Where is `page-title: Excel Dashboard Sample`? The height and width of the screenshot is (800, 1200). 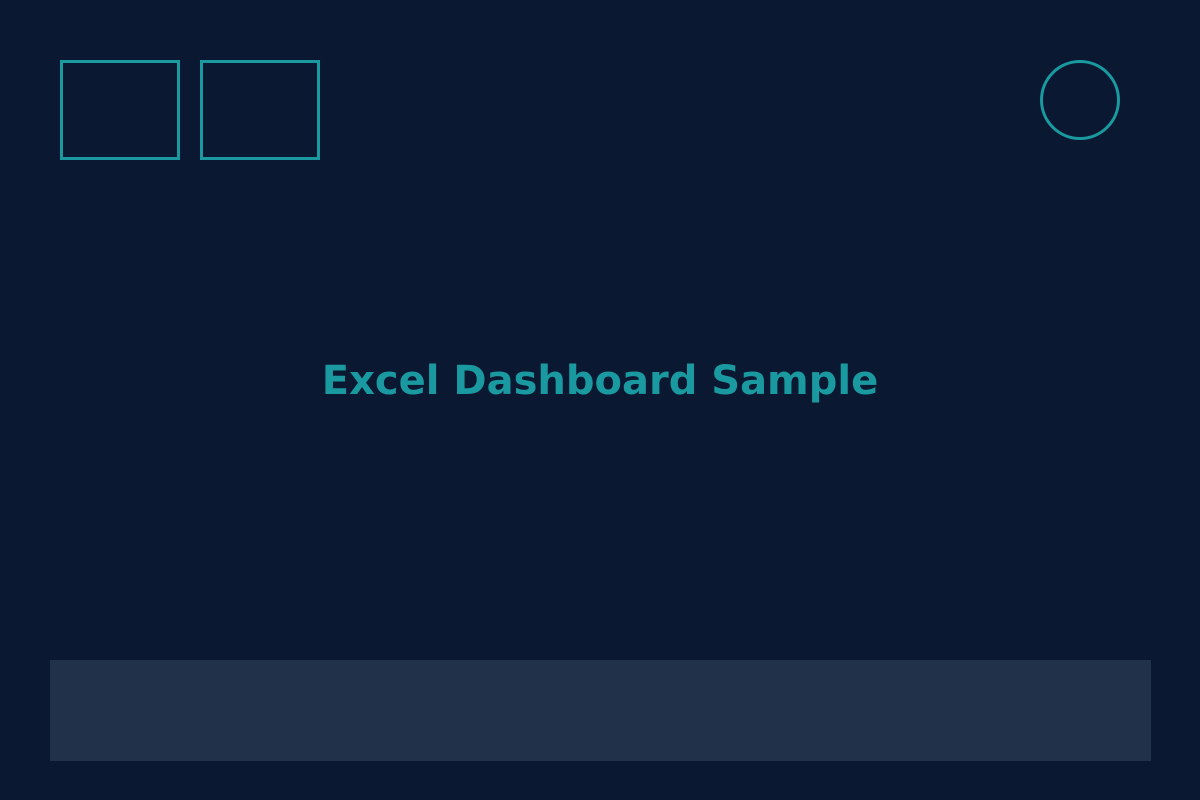 page-title: Excel Dashboard Sample is located at coordinates (600, 381).